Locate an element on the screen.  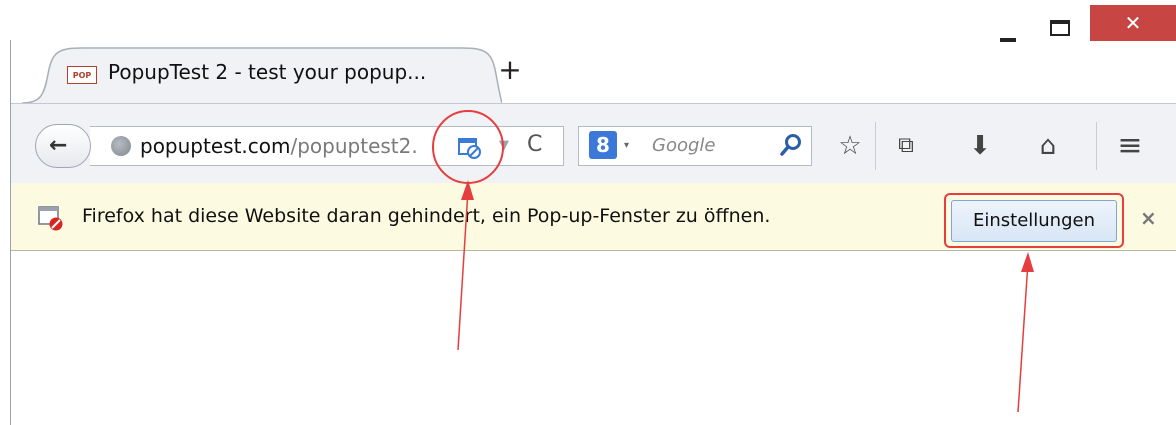
popup-blocked-notification-icon is located at coordinates (50, 218).